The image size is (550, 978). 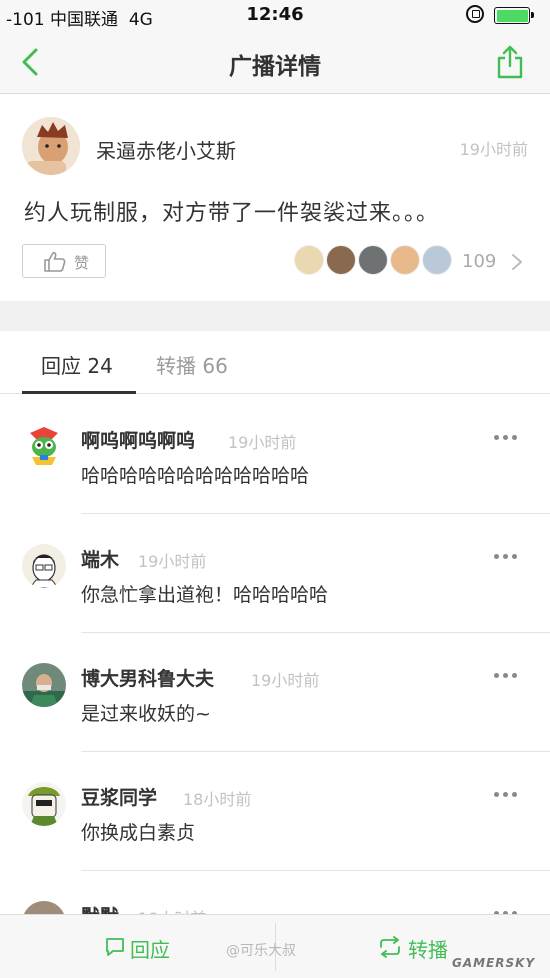 I want to click on thumbs-up-icon, so click(x=55, y=261).